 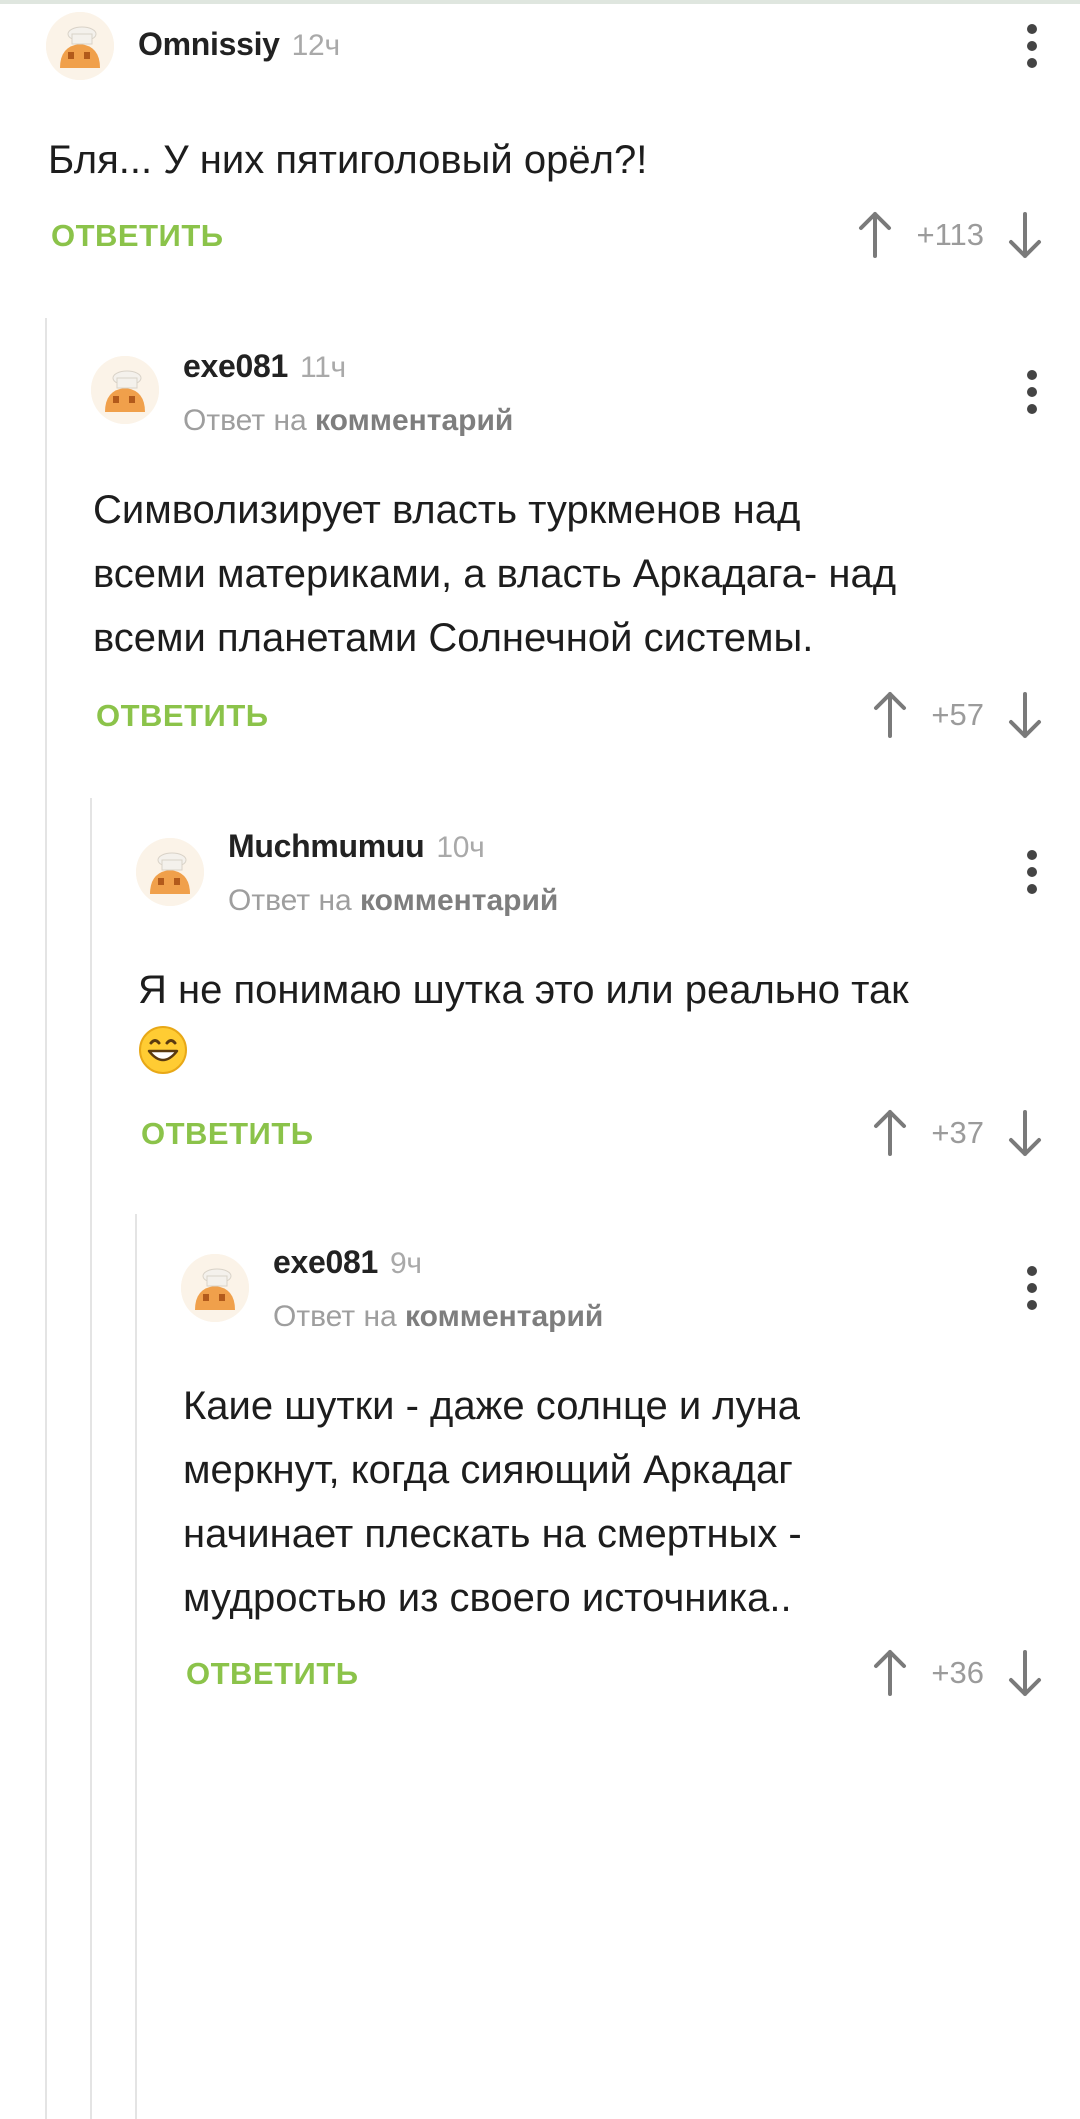 I want to click on comment-text-line: Символизирует власть туркменов над, so click(x=447, y=510).